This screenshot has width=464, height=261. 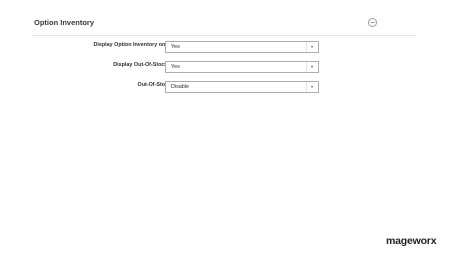 I want to click on section-title: Option Inventory, so click(x=64, y=22).